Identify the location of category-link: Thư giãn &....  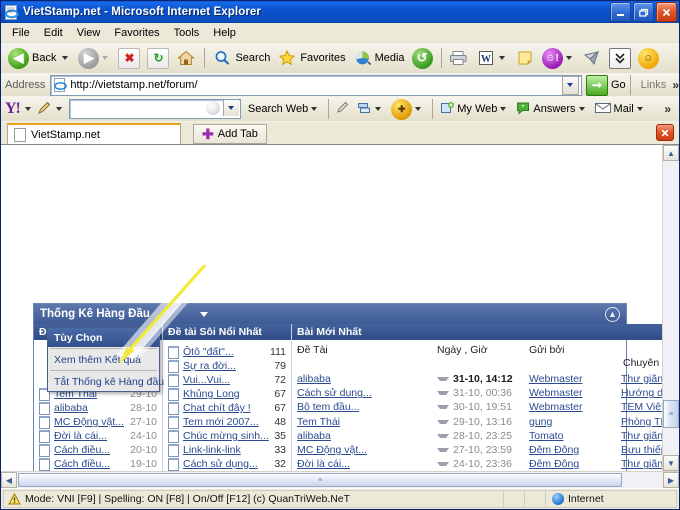
(641, 379).